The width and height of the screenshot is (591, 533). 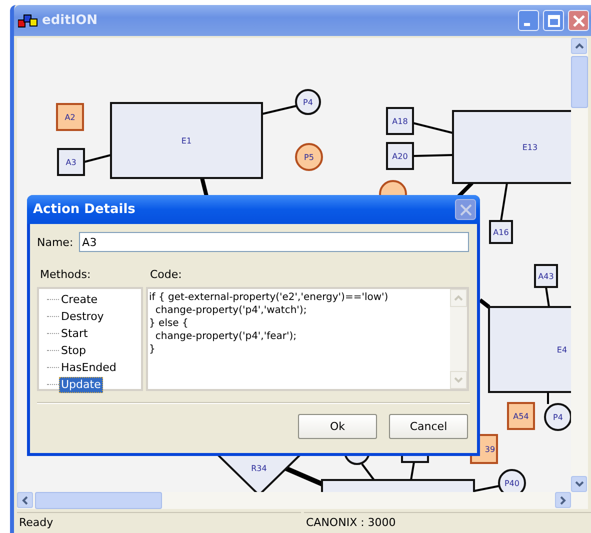 I want to click on entity-node: E1, so click(x=186, y=140).